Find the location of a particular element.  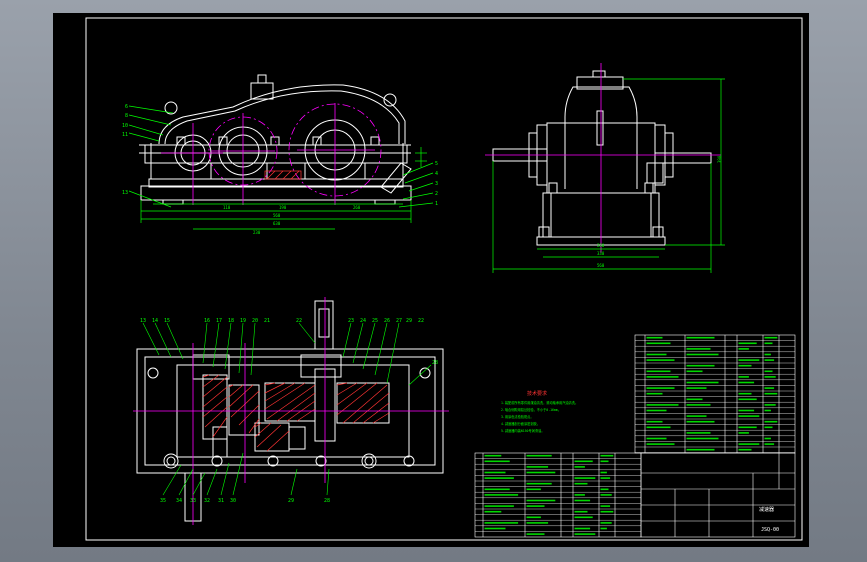

notes-line: 5.减速器内装N150号润滑油。 is located at coordinates (522, 430).